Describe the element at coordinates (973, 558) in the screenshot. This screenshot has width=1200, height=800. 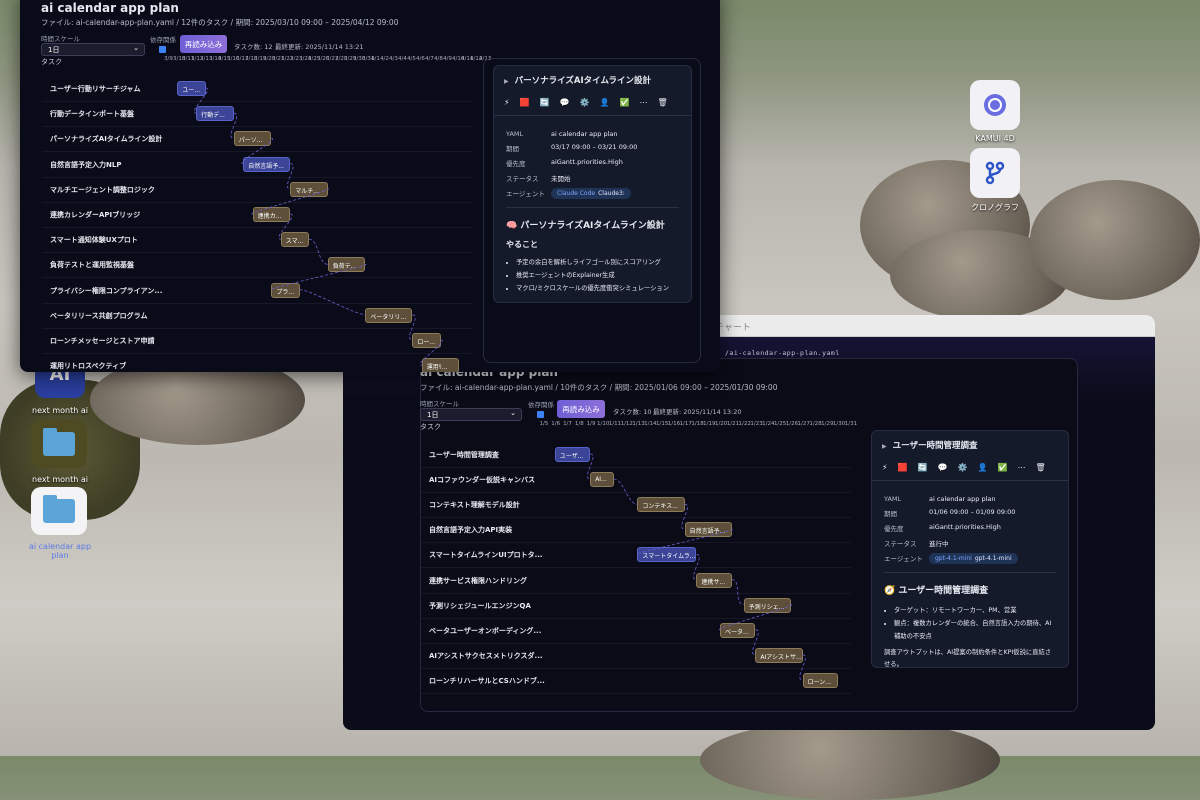
I see `agent-badge: gpt-4.1-mini gpt-4.1-mini` at that location.